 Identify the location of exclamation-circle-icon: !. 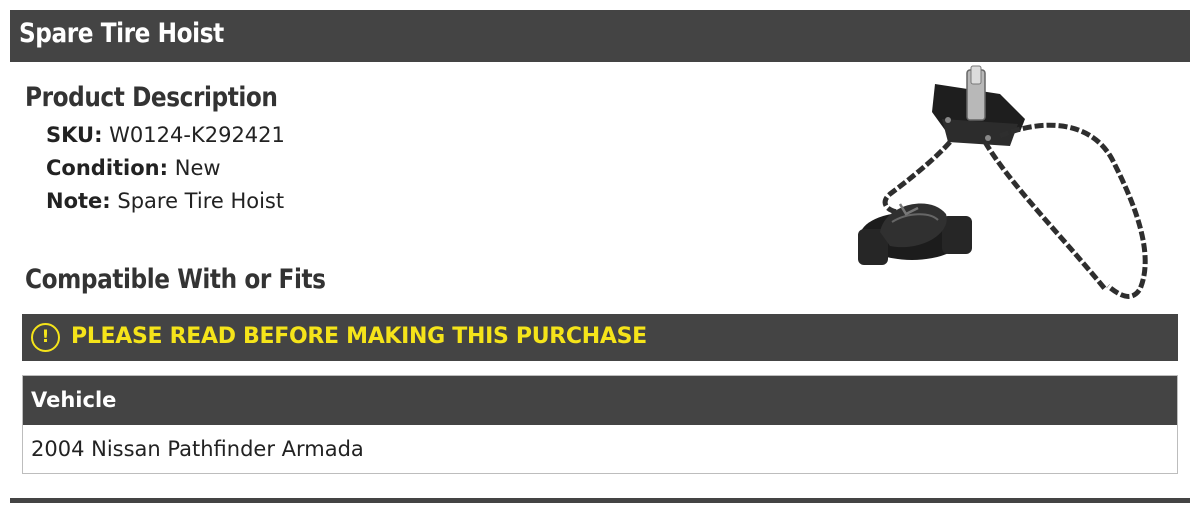
(45, 337).